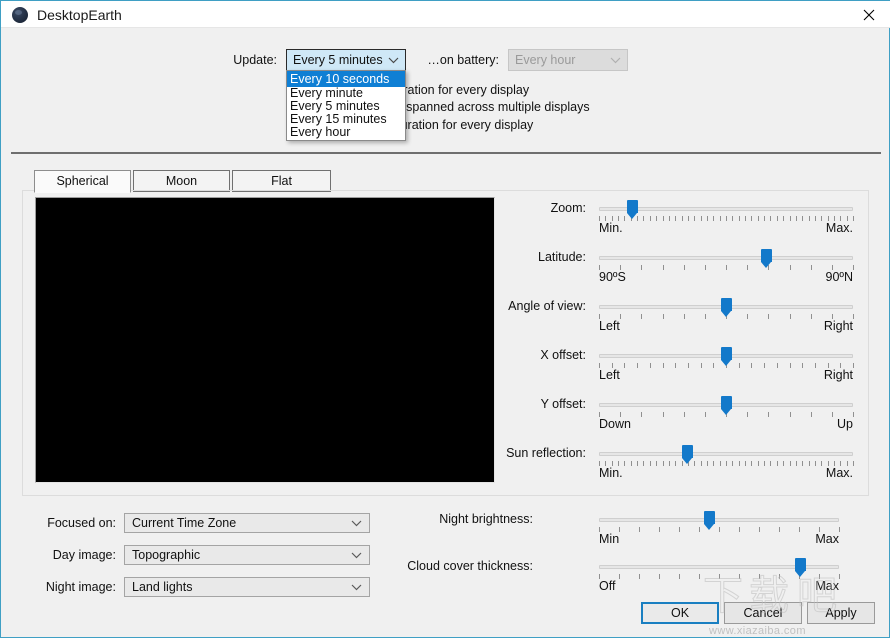 Image resolution: width=890 pixels, height=638 pixels. I want to click on slider-b1: Off Max, so click(719, 575).